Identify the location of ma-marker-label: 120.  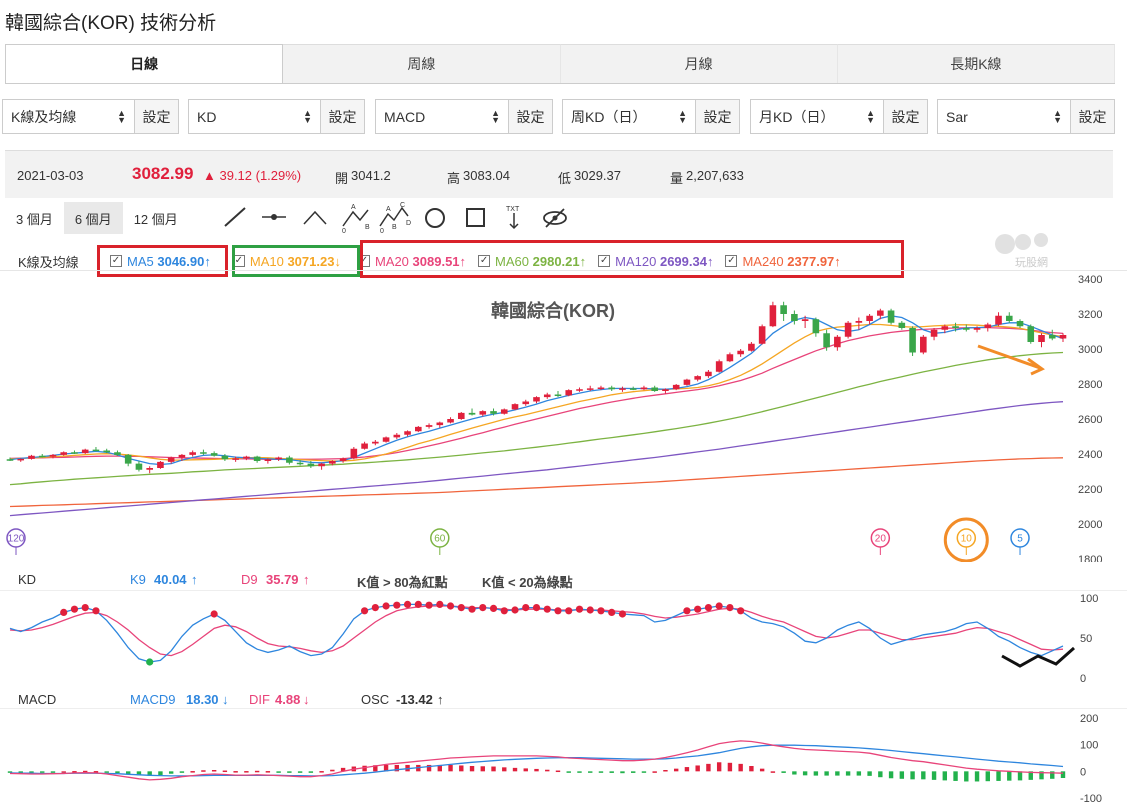
(16, 539).